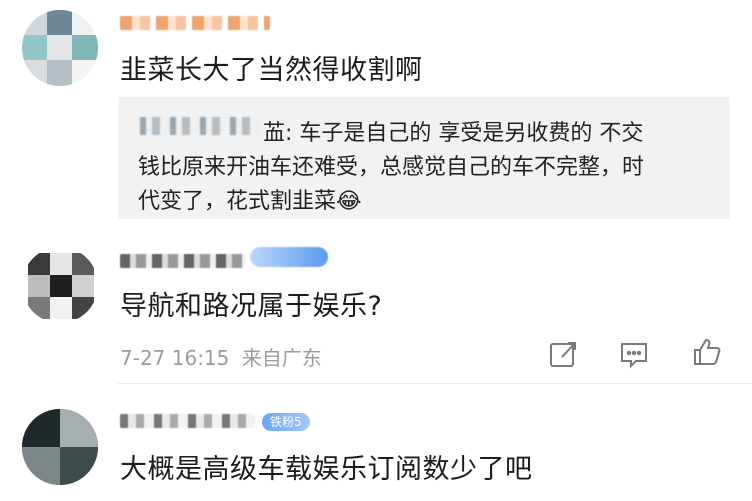  Describe the element at coordinates (289, 257) in the screenshot. I see `fan-badge` at that location.